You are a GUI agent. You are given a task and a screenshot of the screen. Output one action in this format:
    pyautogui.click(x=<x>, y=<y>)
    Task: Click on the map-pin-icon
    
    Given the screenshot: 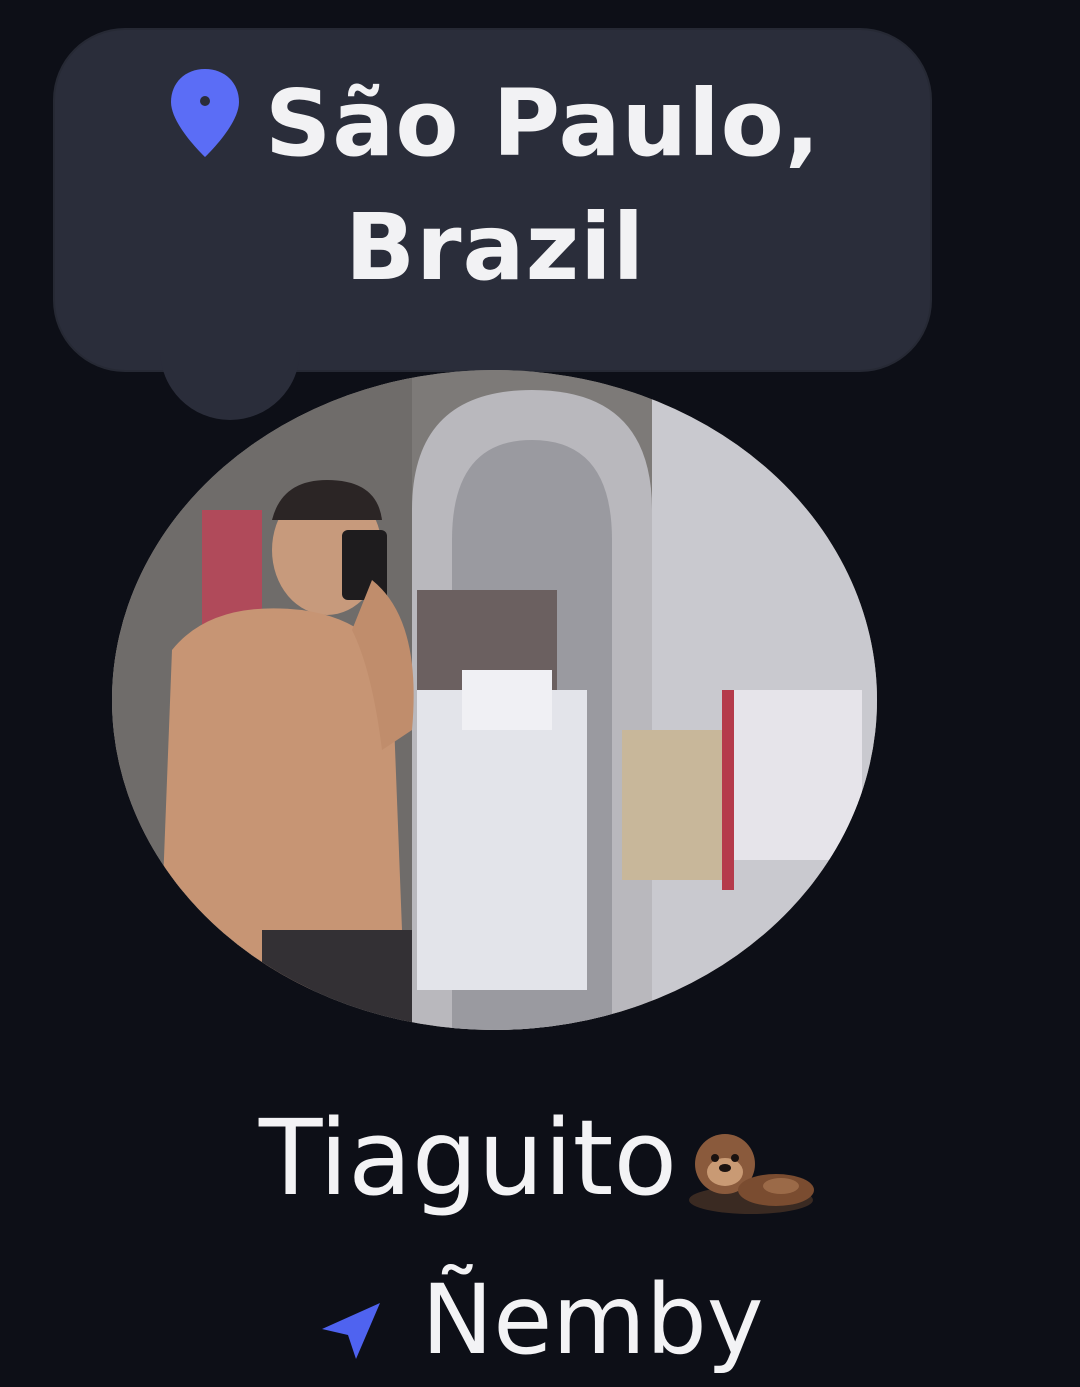 What is the action you would take?
    pyautogui.click(x=205, y=112)
    